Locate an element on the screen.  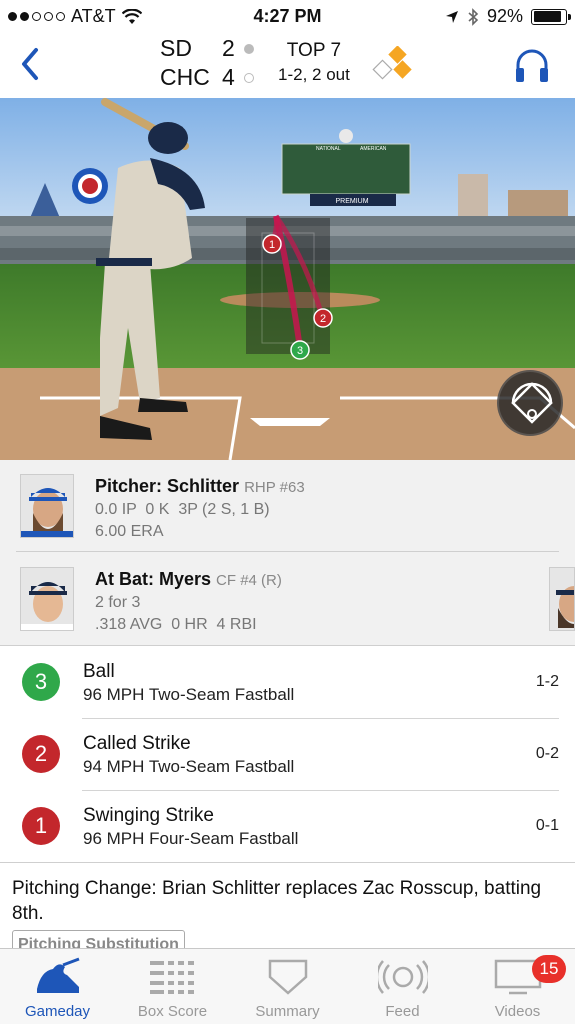
pitch-number-badge: 1 is located at coordinates (41, 826).